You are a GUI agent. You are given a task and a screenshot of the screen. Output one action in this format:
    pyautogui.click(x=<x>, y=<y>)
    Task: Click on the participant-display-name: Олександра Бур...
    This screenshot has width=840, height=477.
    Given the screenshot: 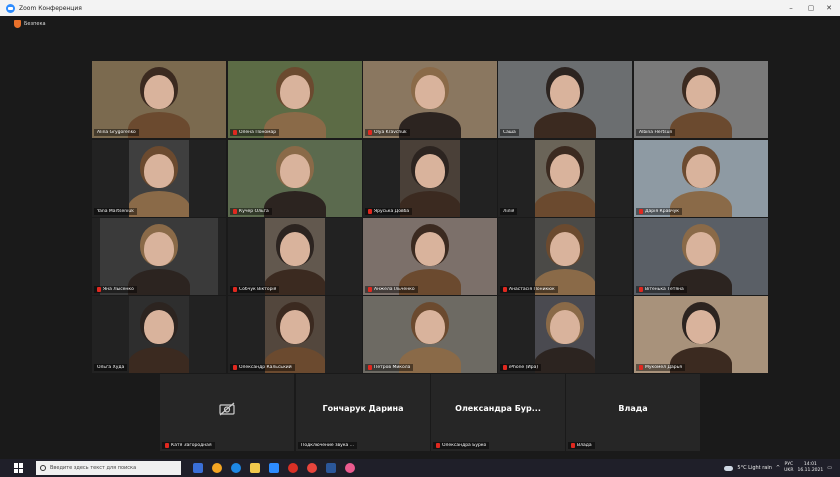 What is the action you would take?
    pyautogui.click(x=498, y=408)
    